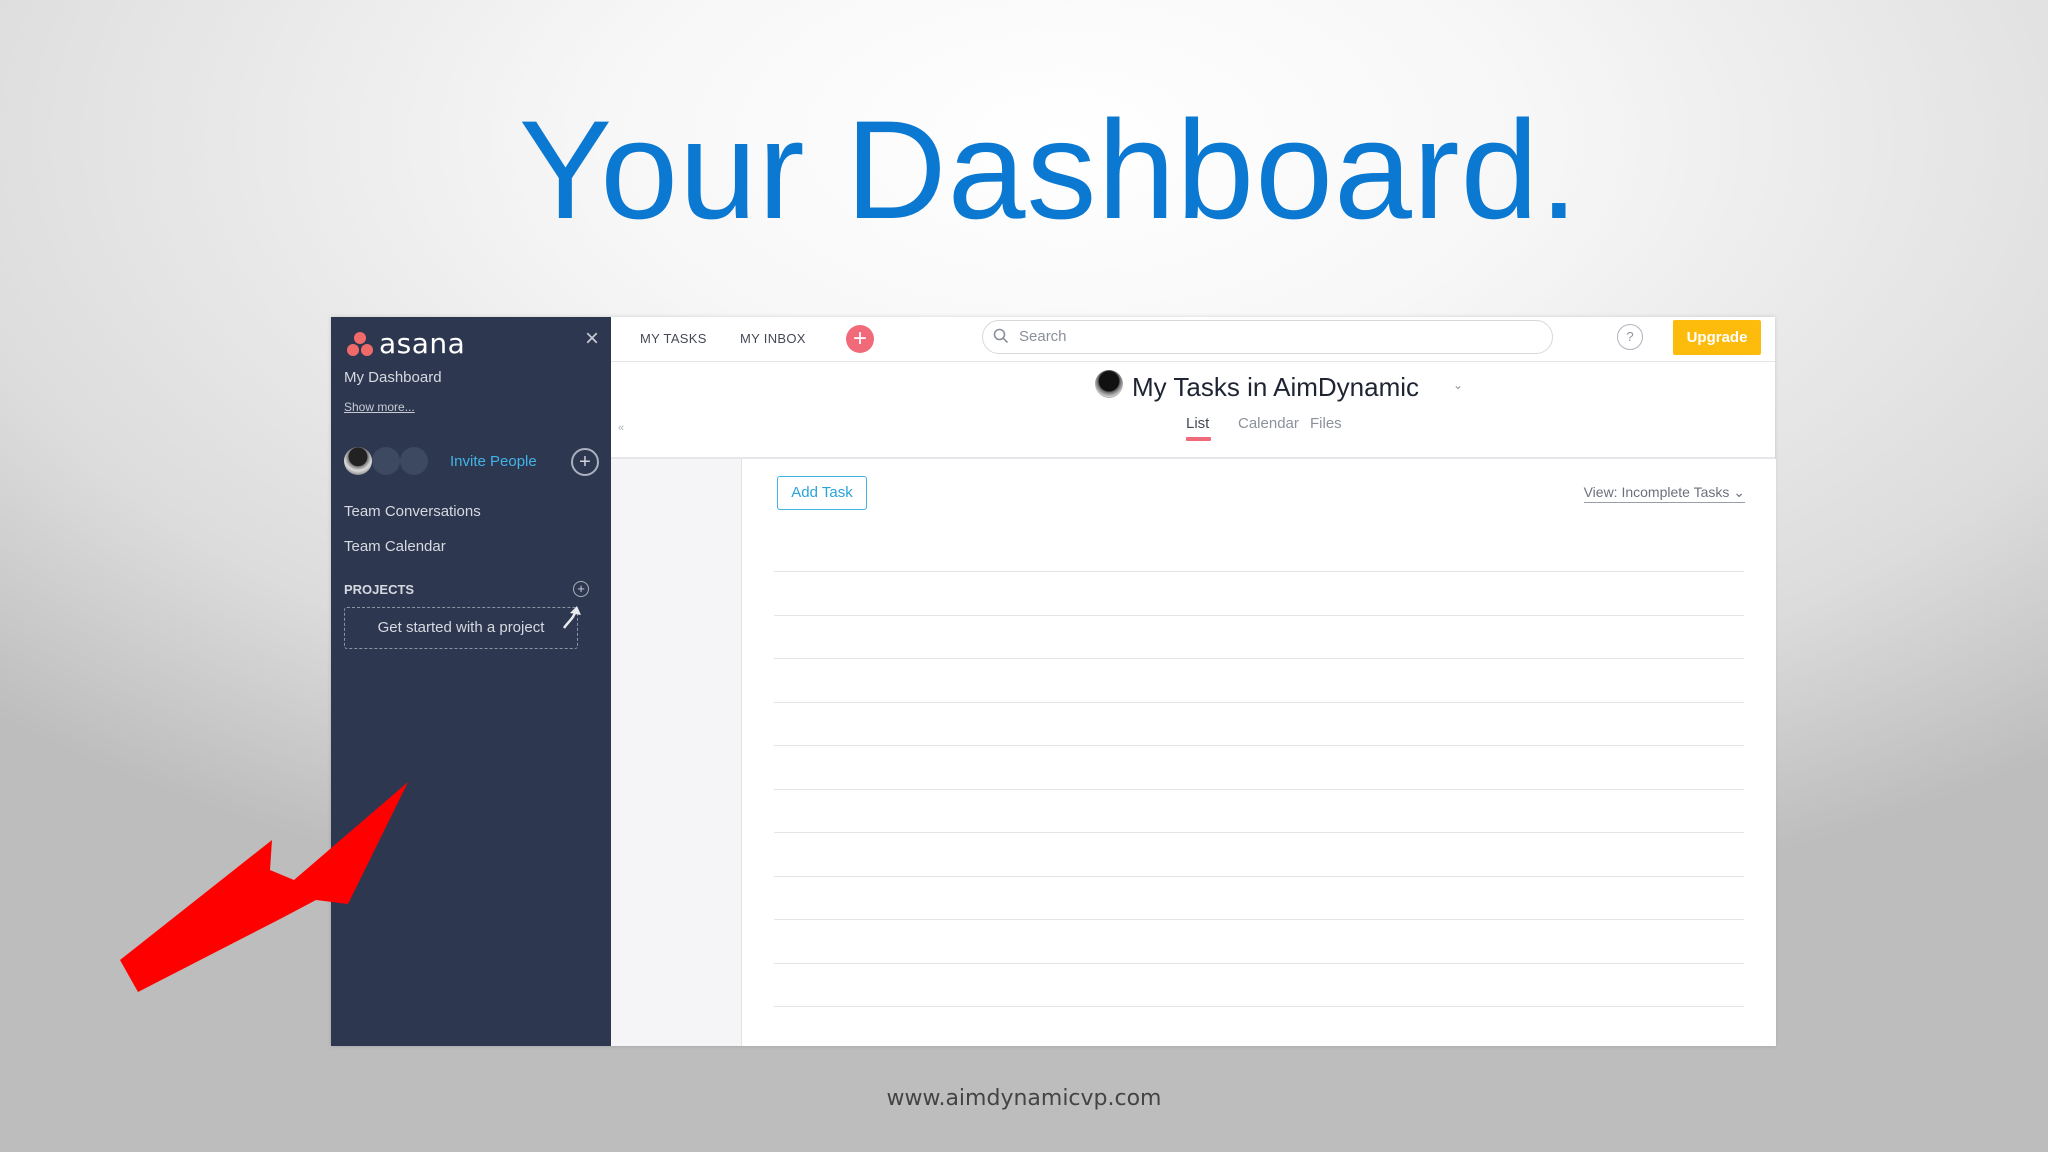 The image size is (2048, 1152). I want to click on search-input, so click(1269, 336).